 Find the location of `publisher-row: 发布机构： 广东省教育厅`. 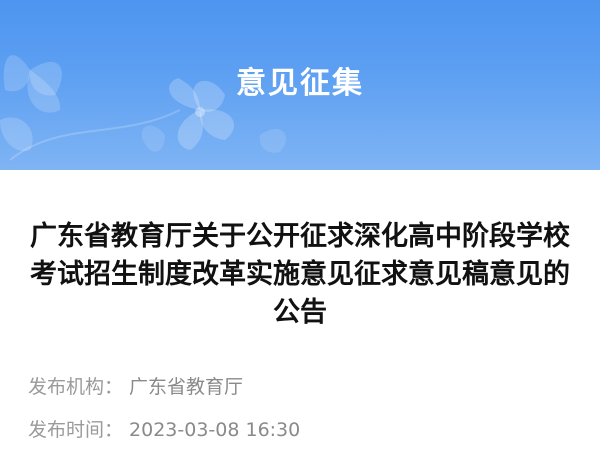

publisher-row: 发布机构： 广东省教育厅 is located at coordinates (135, 385).